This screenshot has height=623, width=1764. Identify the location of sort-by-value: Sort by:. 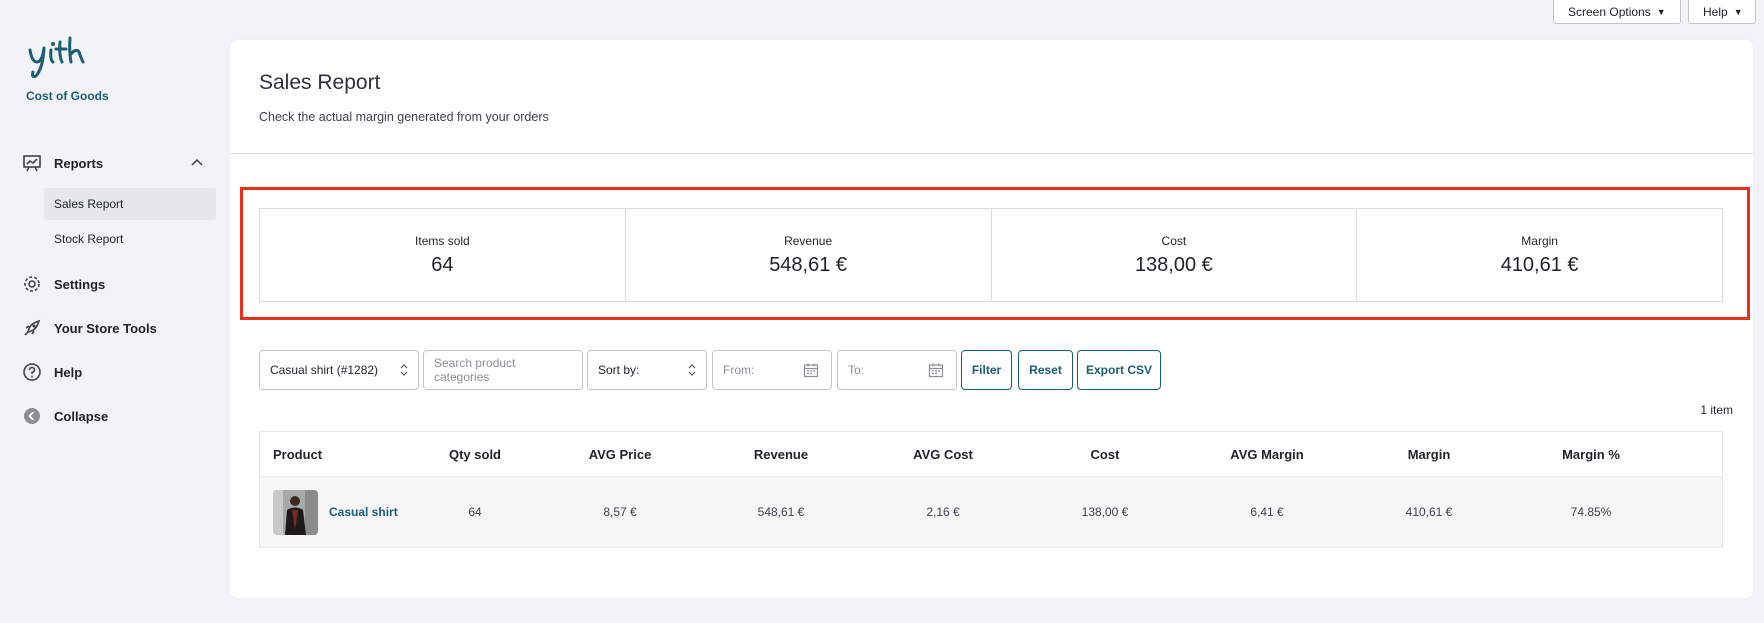
(619, 370).